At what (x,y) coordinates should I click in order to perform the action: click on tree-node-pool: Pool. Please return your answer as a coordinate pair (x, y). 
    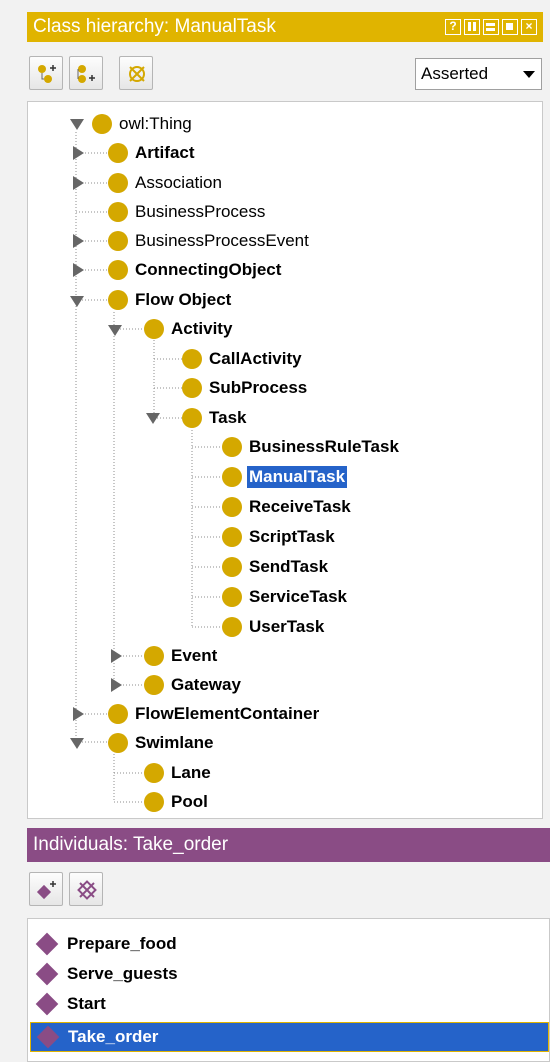
    Looking at the image, I should click on (177, 802).